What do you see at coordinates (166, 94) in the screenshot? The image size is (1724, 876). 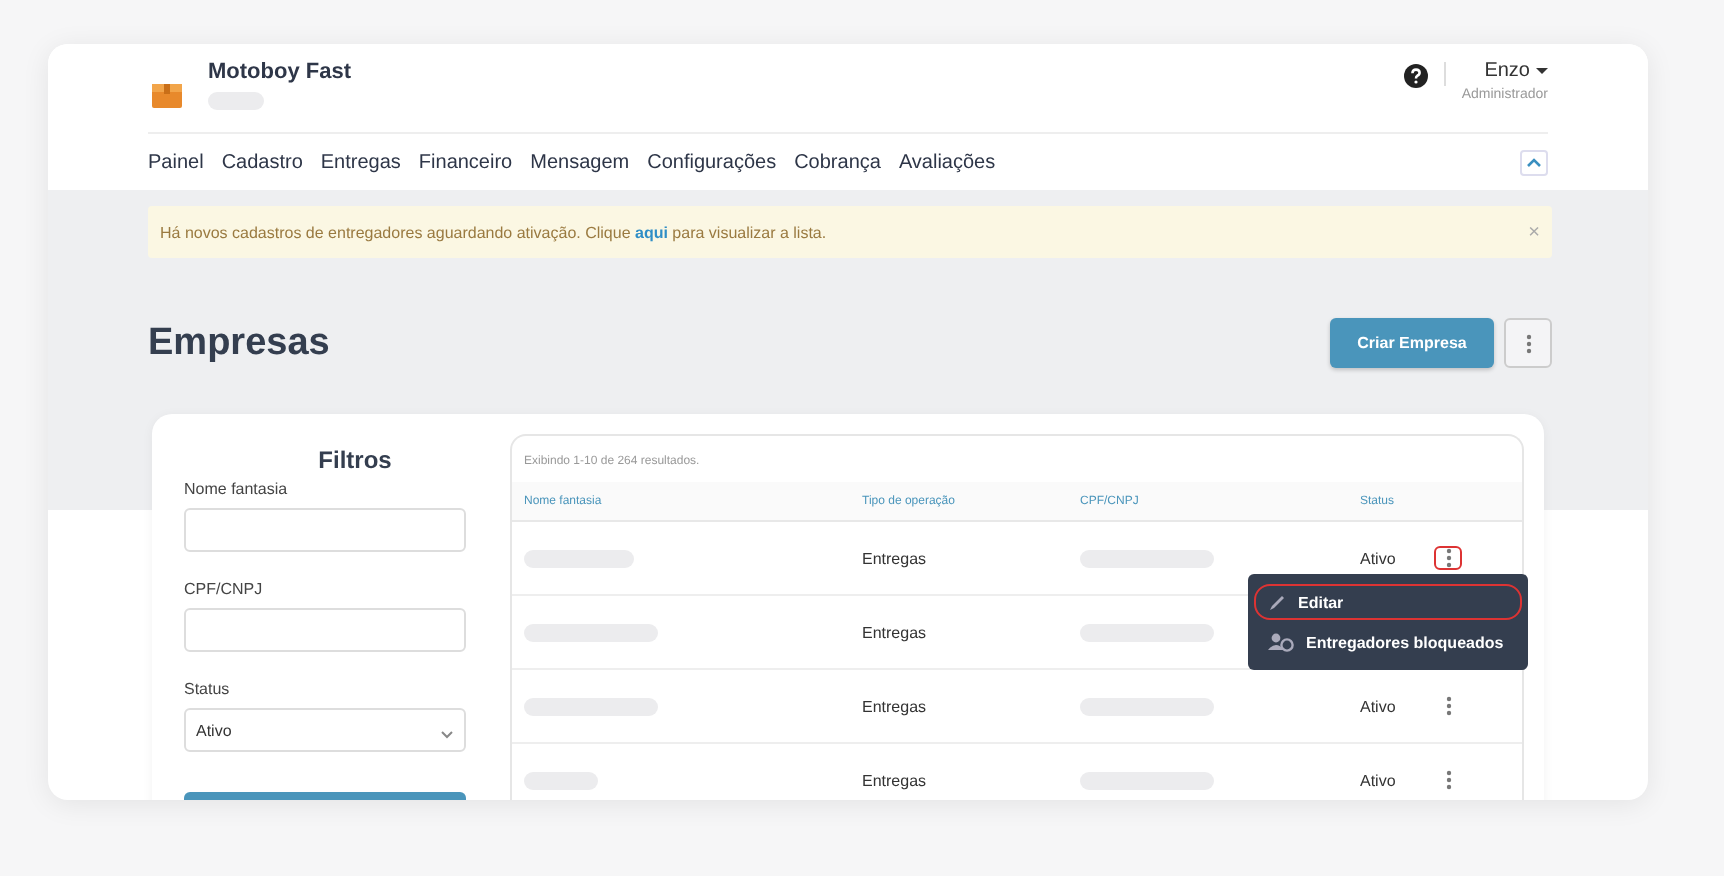 I see `box-icon` at bounding box center [166, 94].